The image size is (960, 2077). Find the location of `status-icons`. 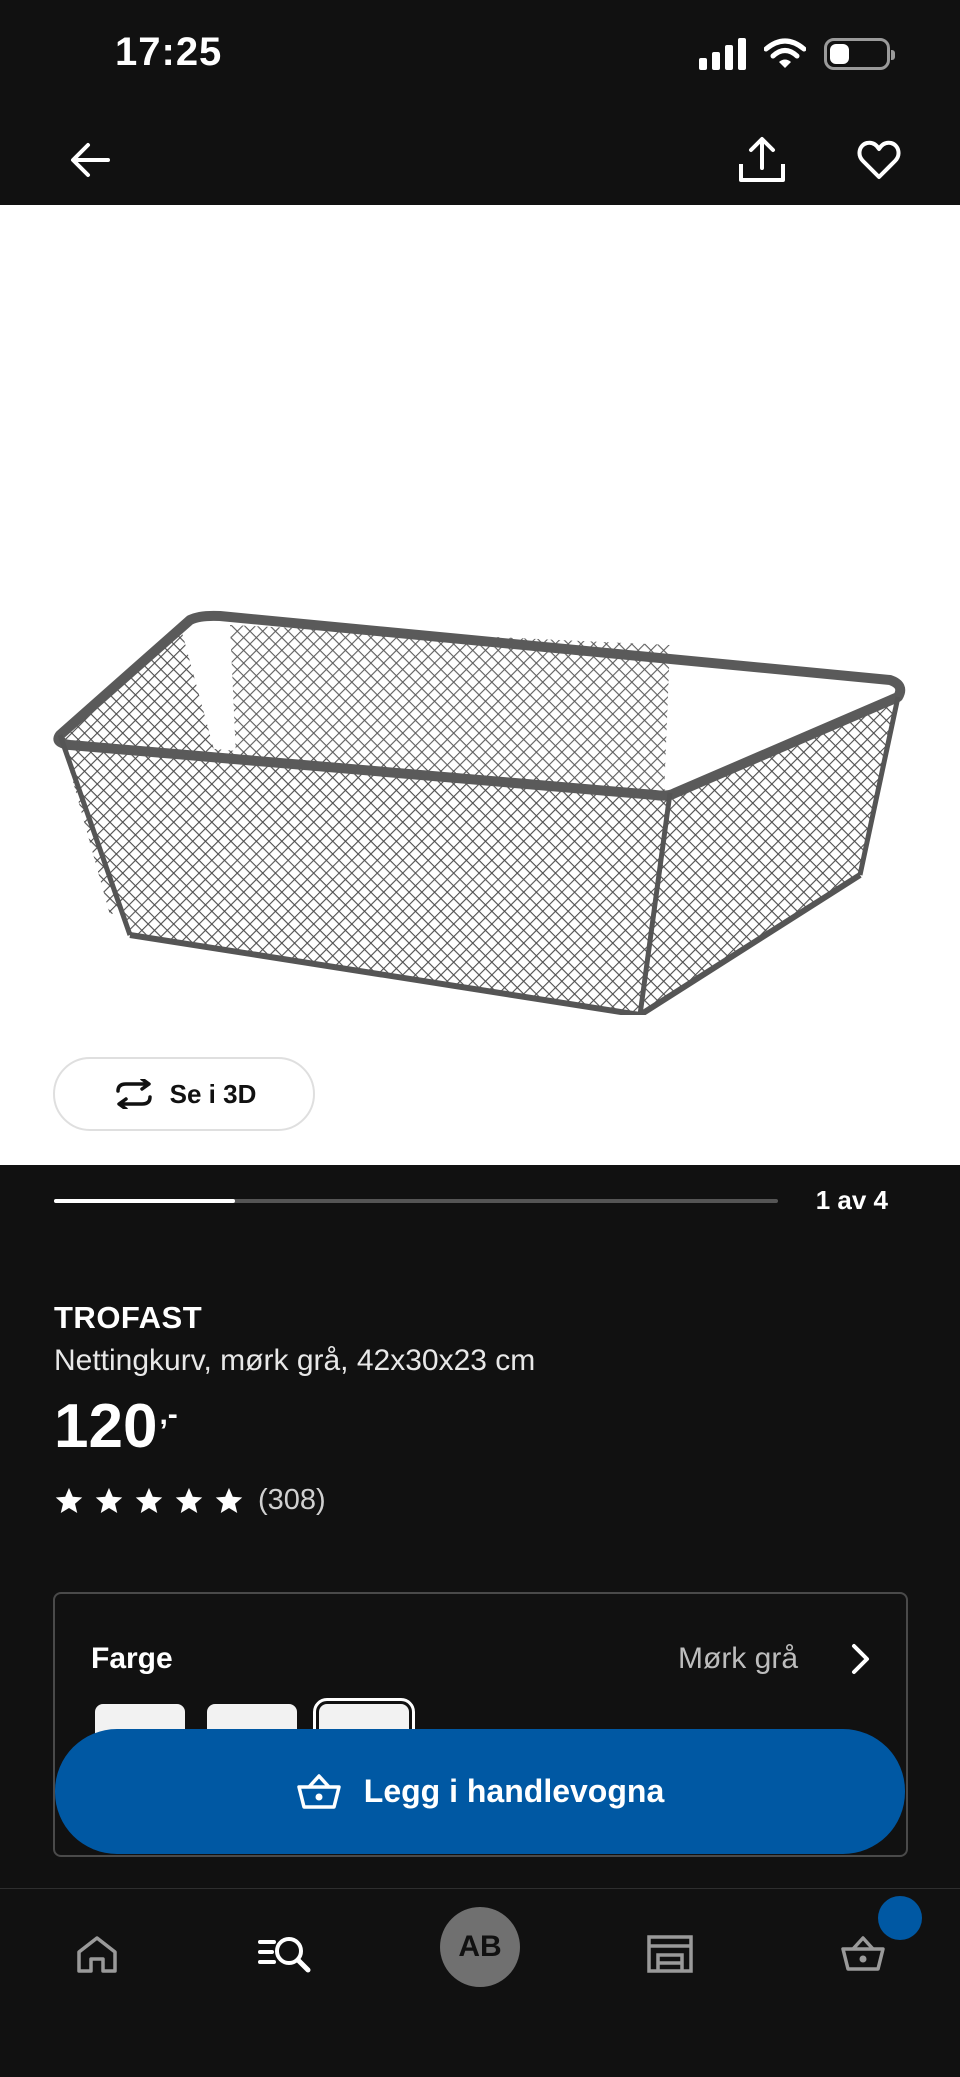

status-icons is located at coordinates (797, 54).